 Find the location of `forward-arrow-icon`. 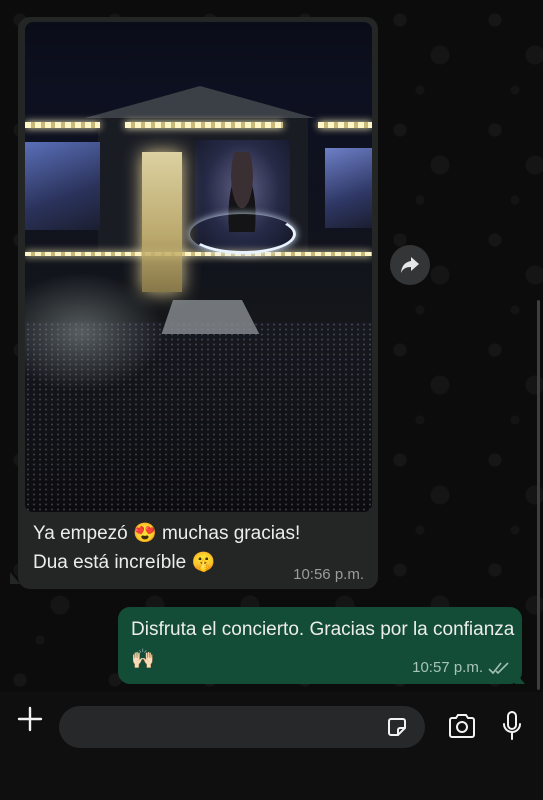

forward-arrow-icon is located at coordinates (410, 265).